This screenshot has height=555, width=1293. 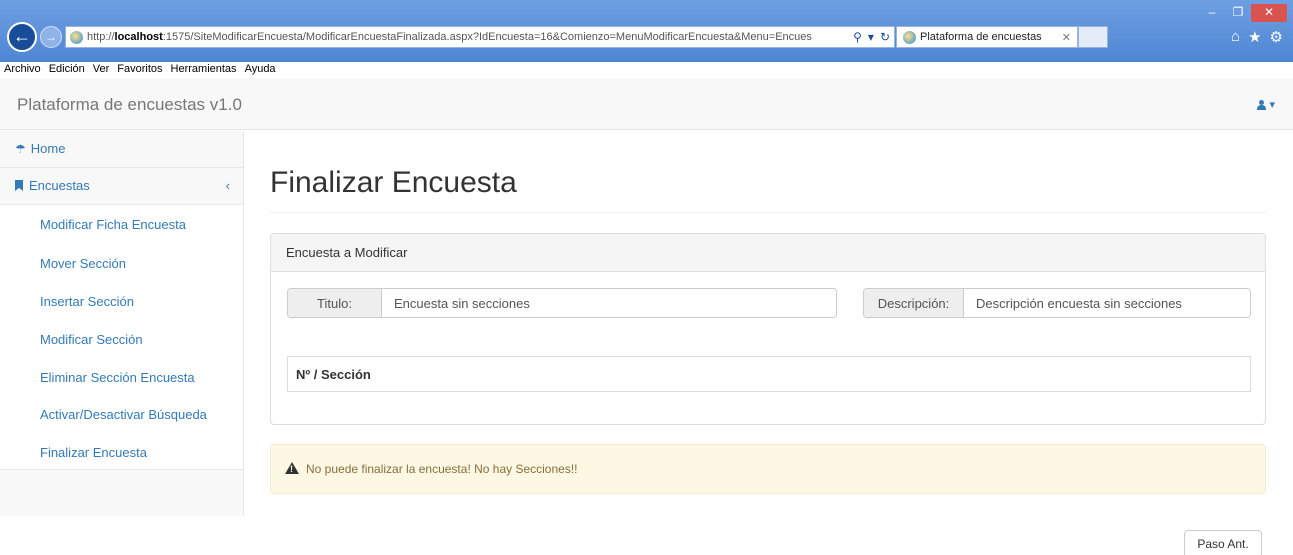 What do you see at coordinates (91, 339) in the screenshot?
I see `sidebar-item-modificar-seccion: Modificar Sección` at bounding box center [91, 339].